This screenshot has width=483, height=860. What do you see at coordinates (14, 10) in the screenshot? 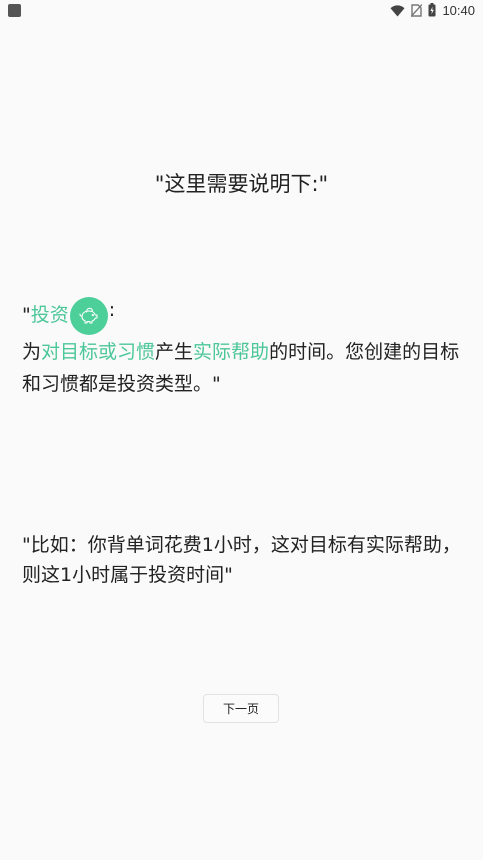
I see `app-notification-icon` at bounding box center [14, 10].